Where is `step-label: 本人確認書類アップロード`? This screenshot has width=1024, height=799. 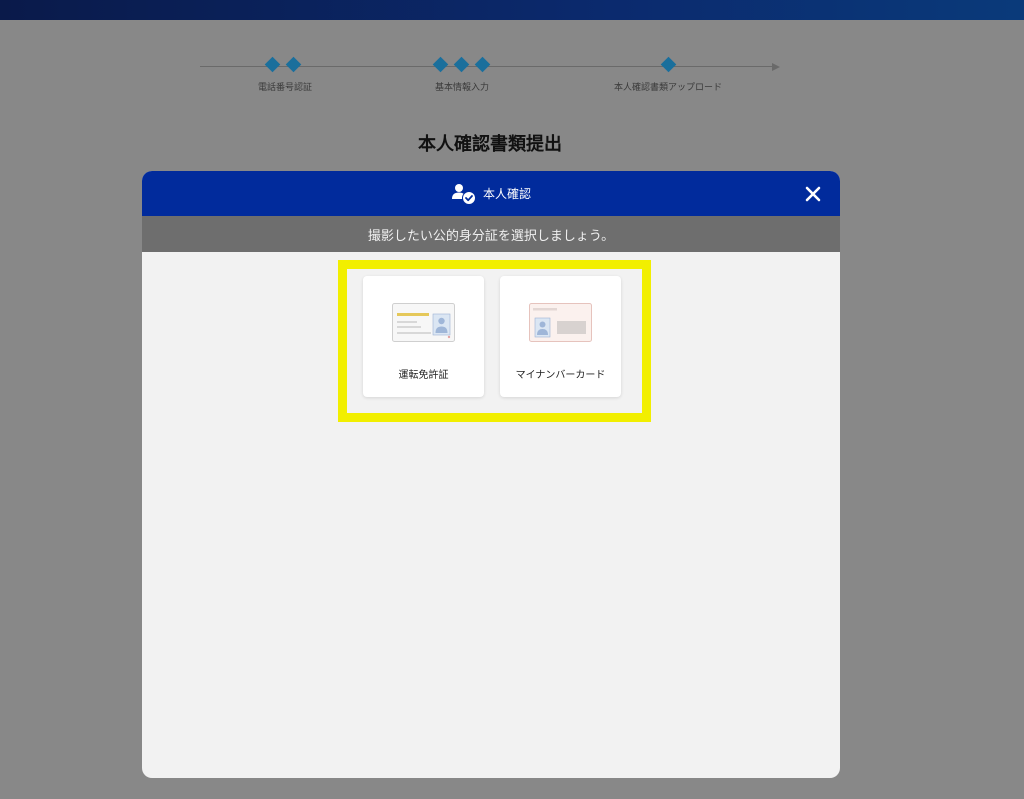
step-label: 本人確認書類アップロード is located at coordinates (668, 88).